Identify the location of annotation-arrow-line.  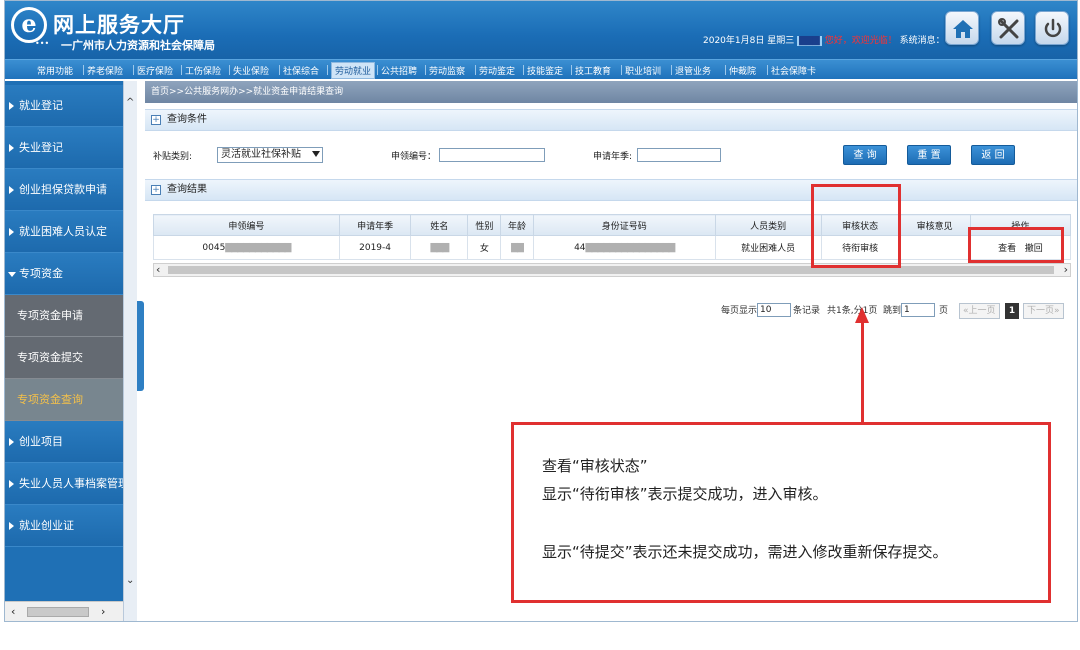
(862, 372).